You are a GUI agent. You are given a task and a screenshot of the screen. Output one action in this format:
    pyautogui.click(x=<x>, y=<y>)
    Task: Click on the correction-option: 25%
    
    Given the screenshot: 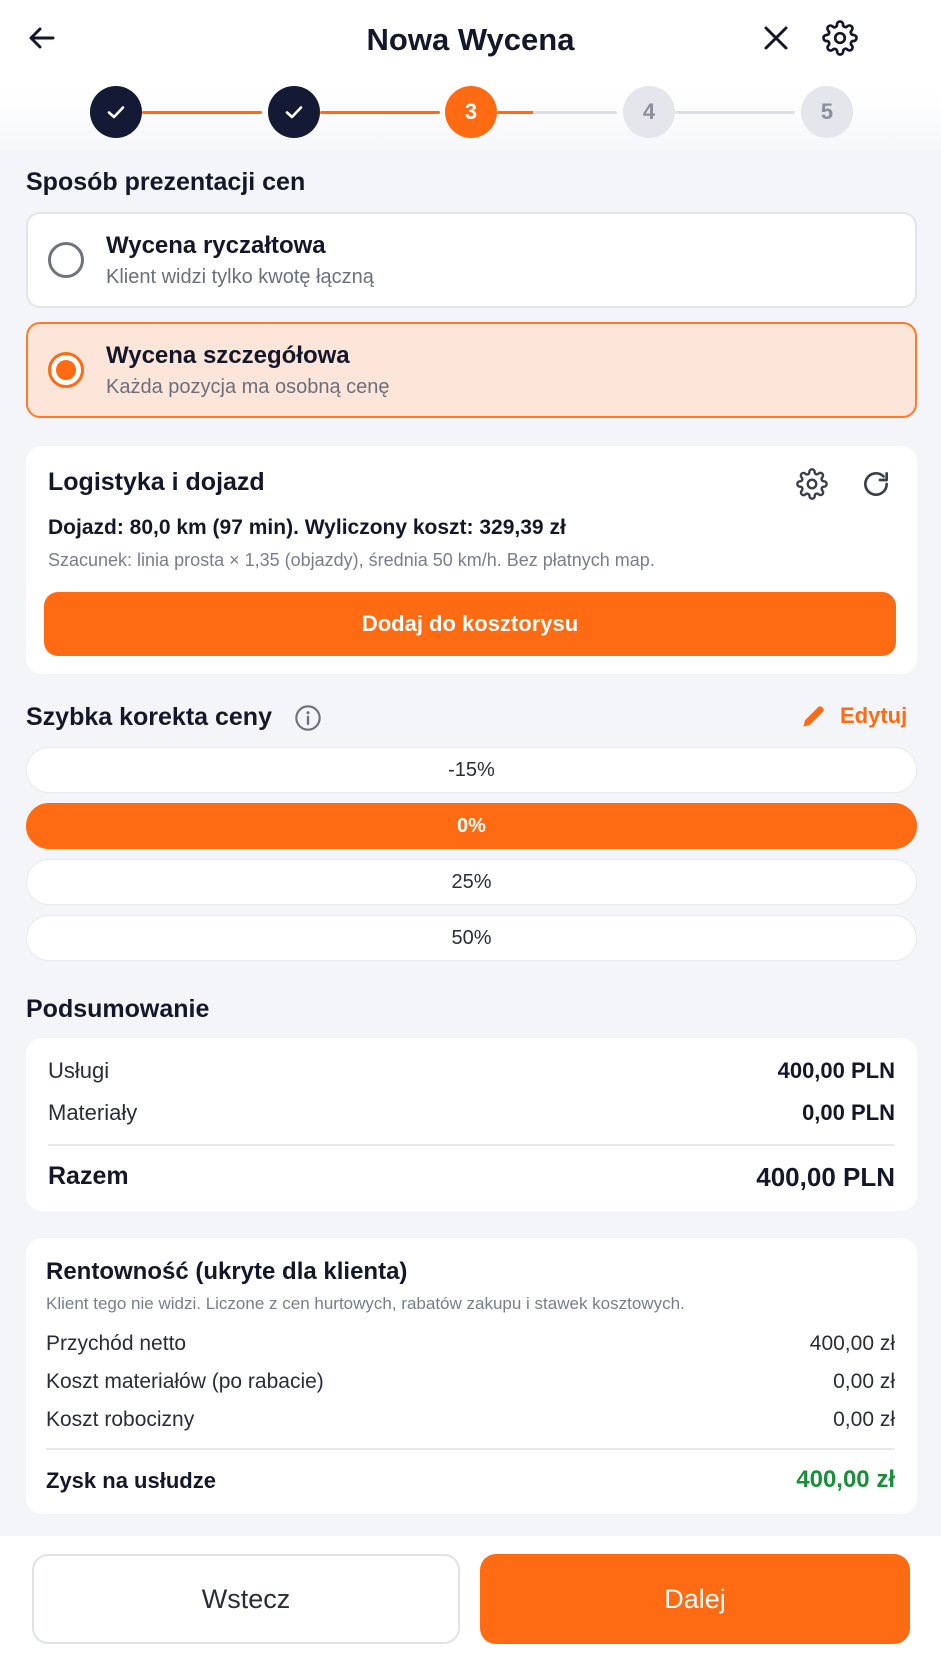 What is the action you would take?
    pyautogui.click(x=471, y=882)
    